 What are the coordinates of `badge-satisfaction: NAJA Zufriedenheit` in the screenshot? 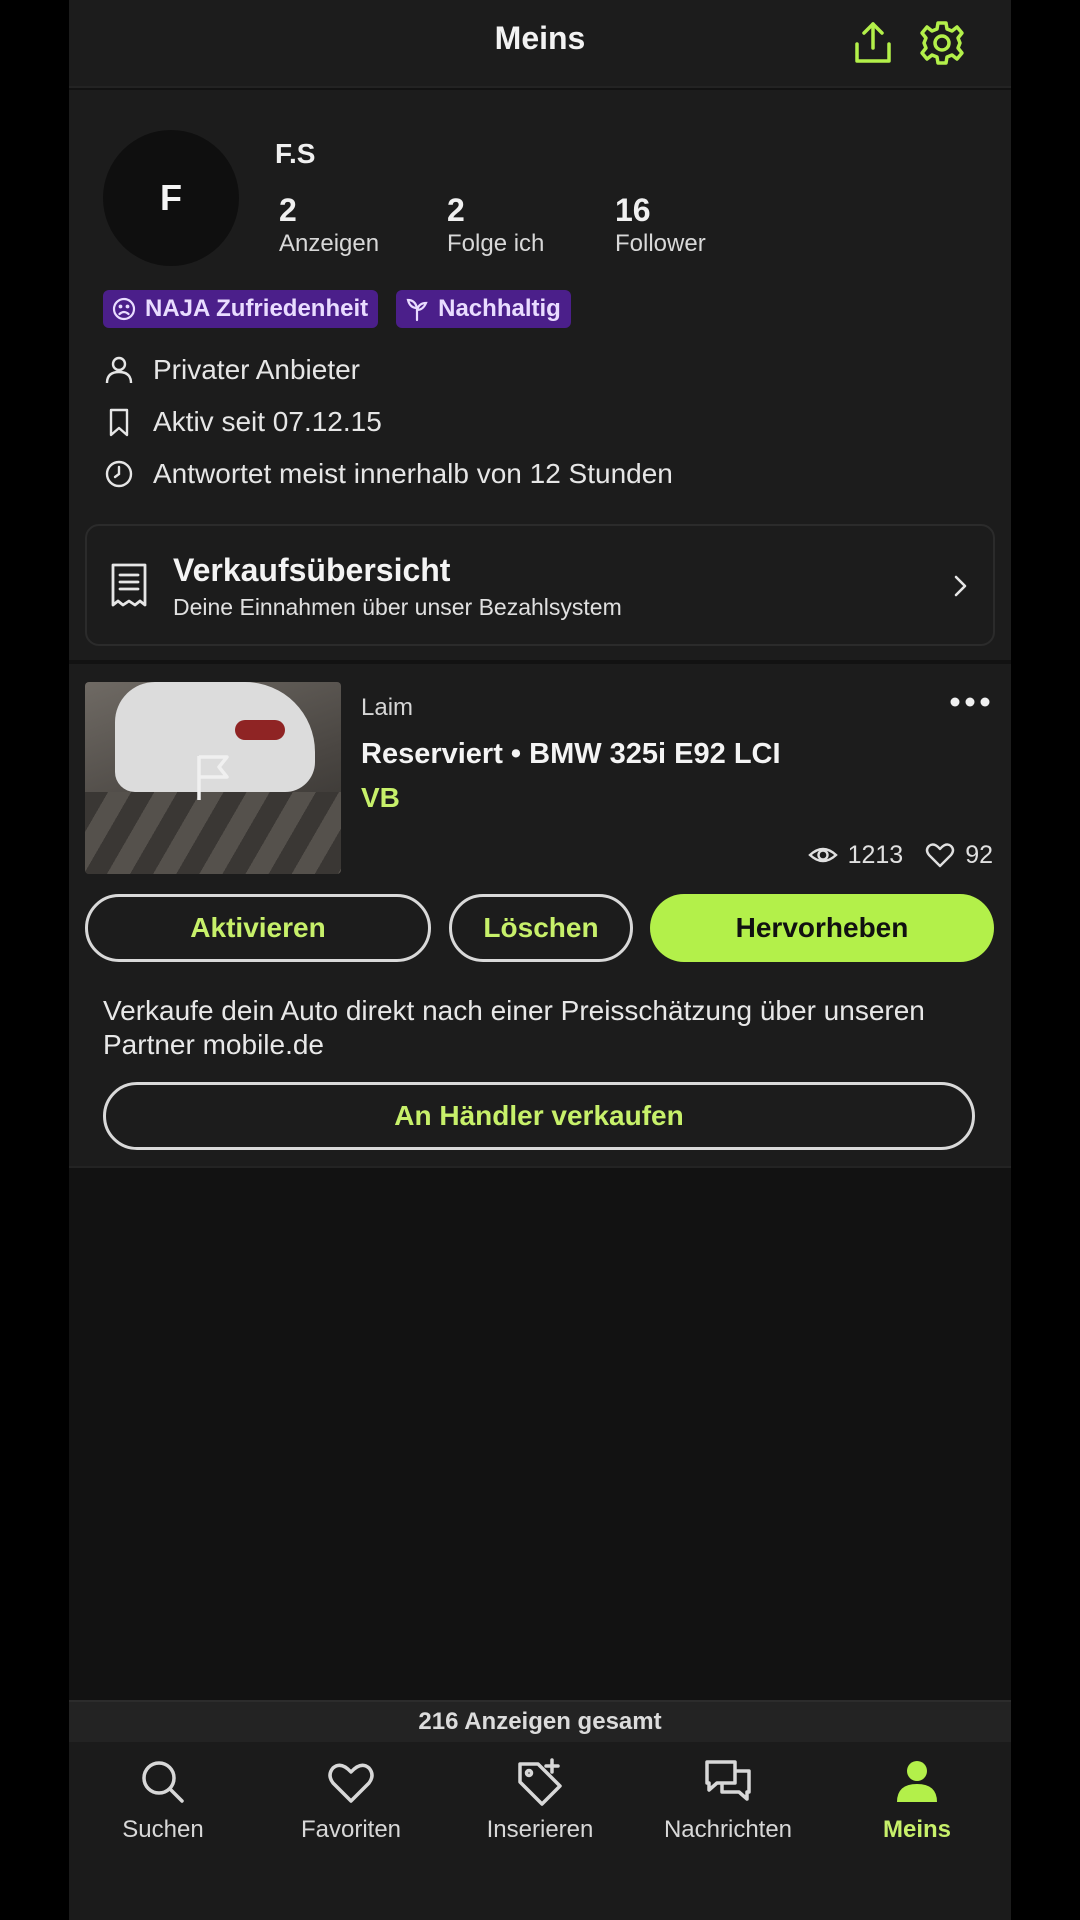 It's located at (241, 309).